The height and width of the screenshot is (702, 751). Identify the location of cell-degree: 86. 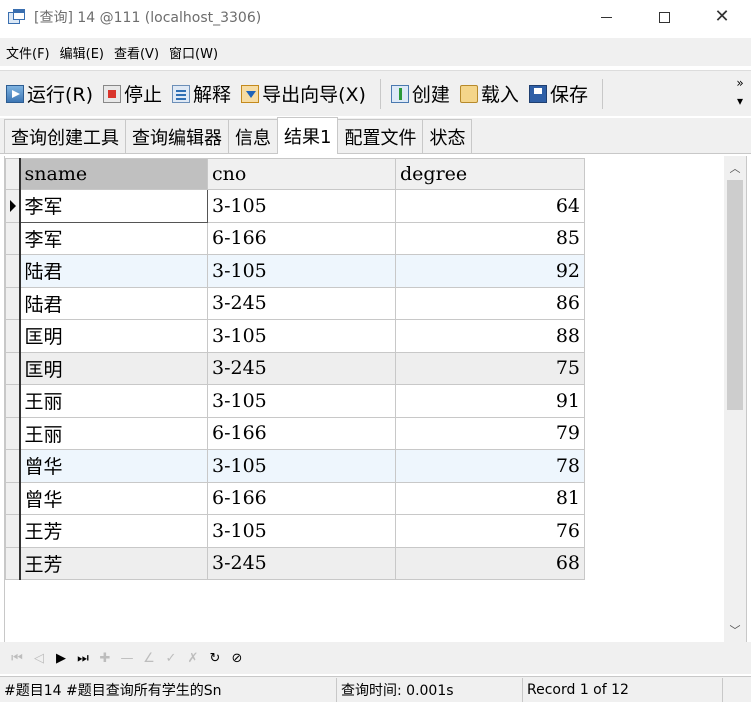
(490, 303).